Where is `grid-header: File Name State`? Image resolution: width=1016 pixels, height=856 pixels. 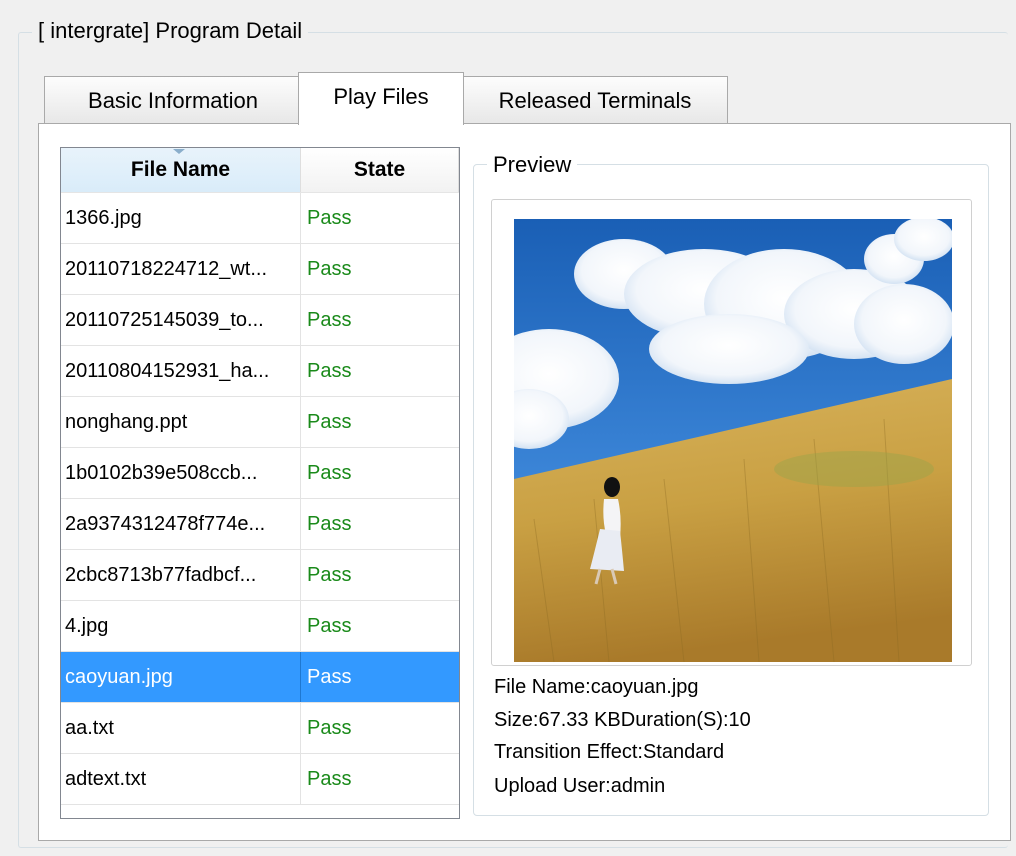 grid-header: File Name State is located at coordinates (260, 170).